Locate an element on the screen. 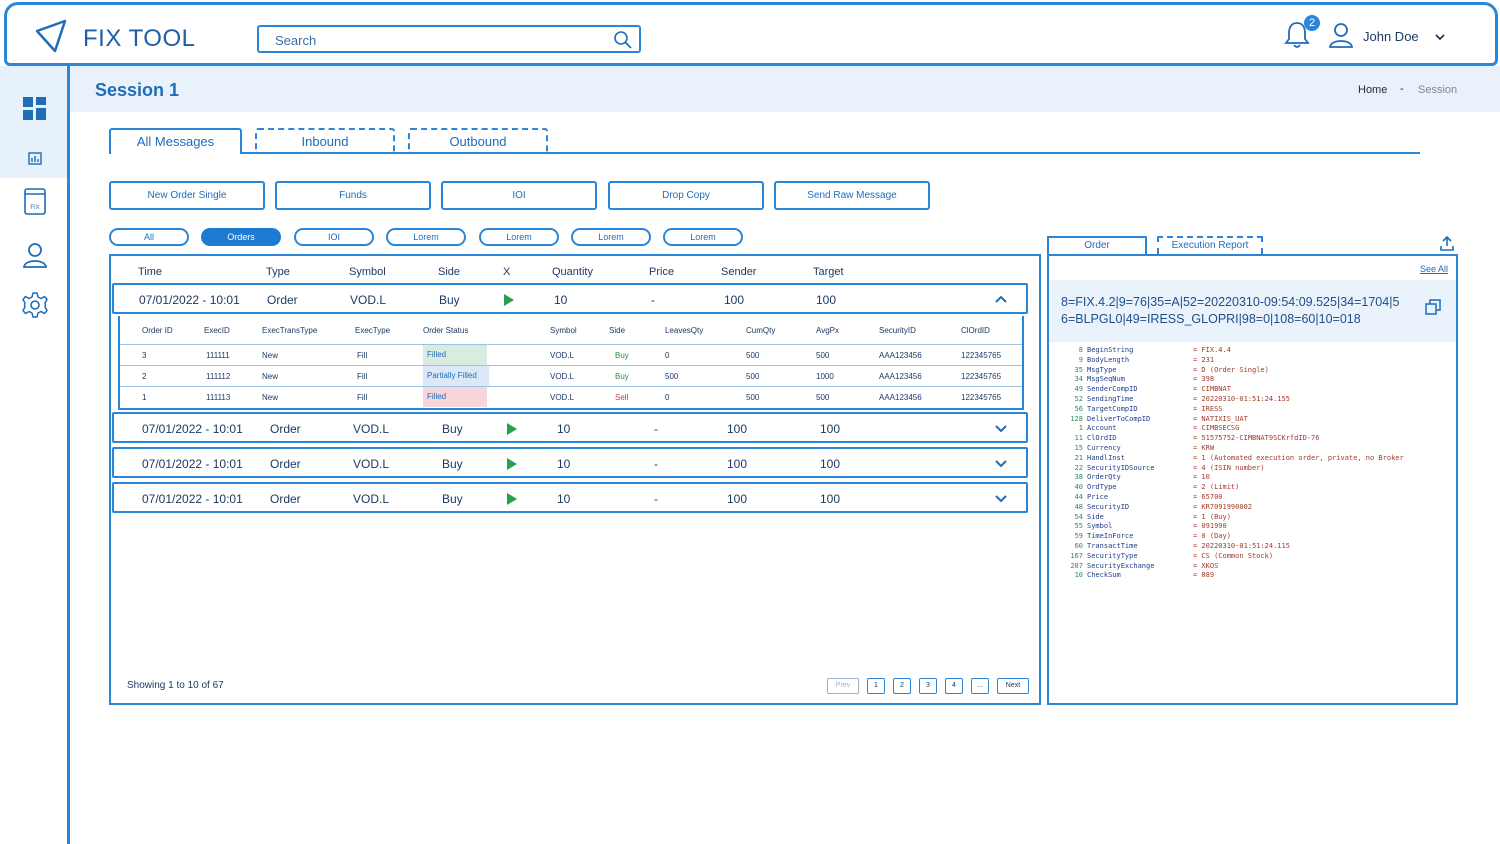 The width and height of the screenshot is (1500, 844). copy-icon is located at coordinates (1433, 307).